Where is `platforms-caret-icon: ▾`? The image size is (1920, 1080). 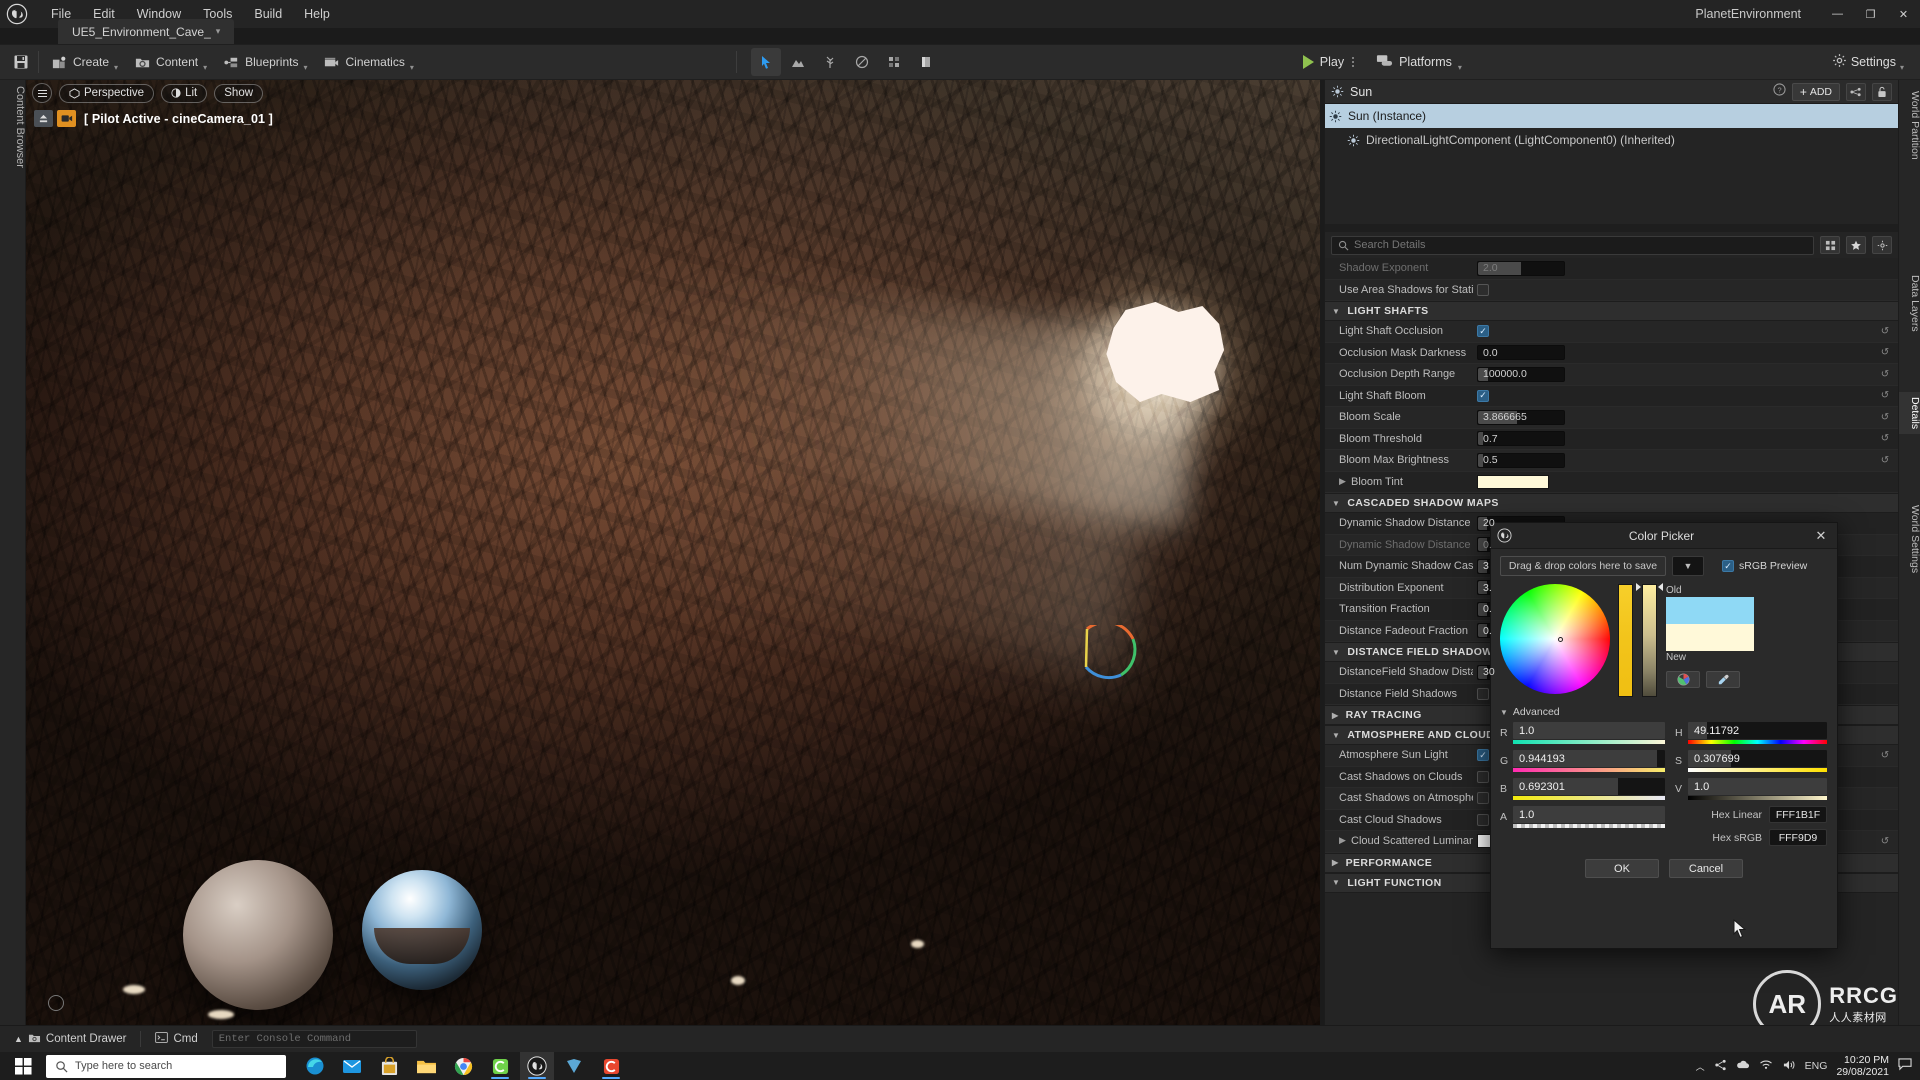
platforms-caret-icon: ▾ is located at coordinates (1460, 67).